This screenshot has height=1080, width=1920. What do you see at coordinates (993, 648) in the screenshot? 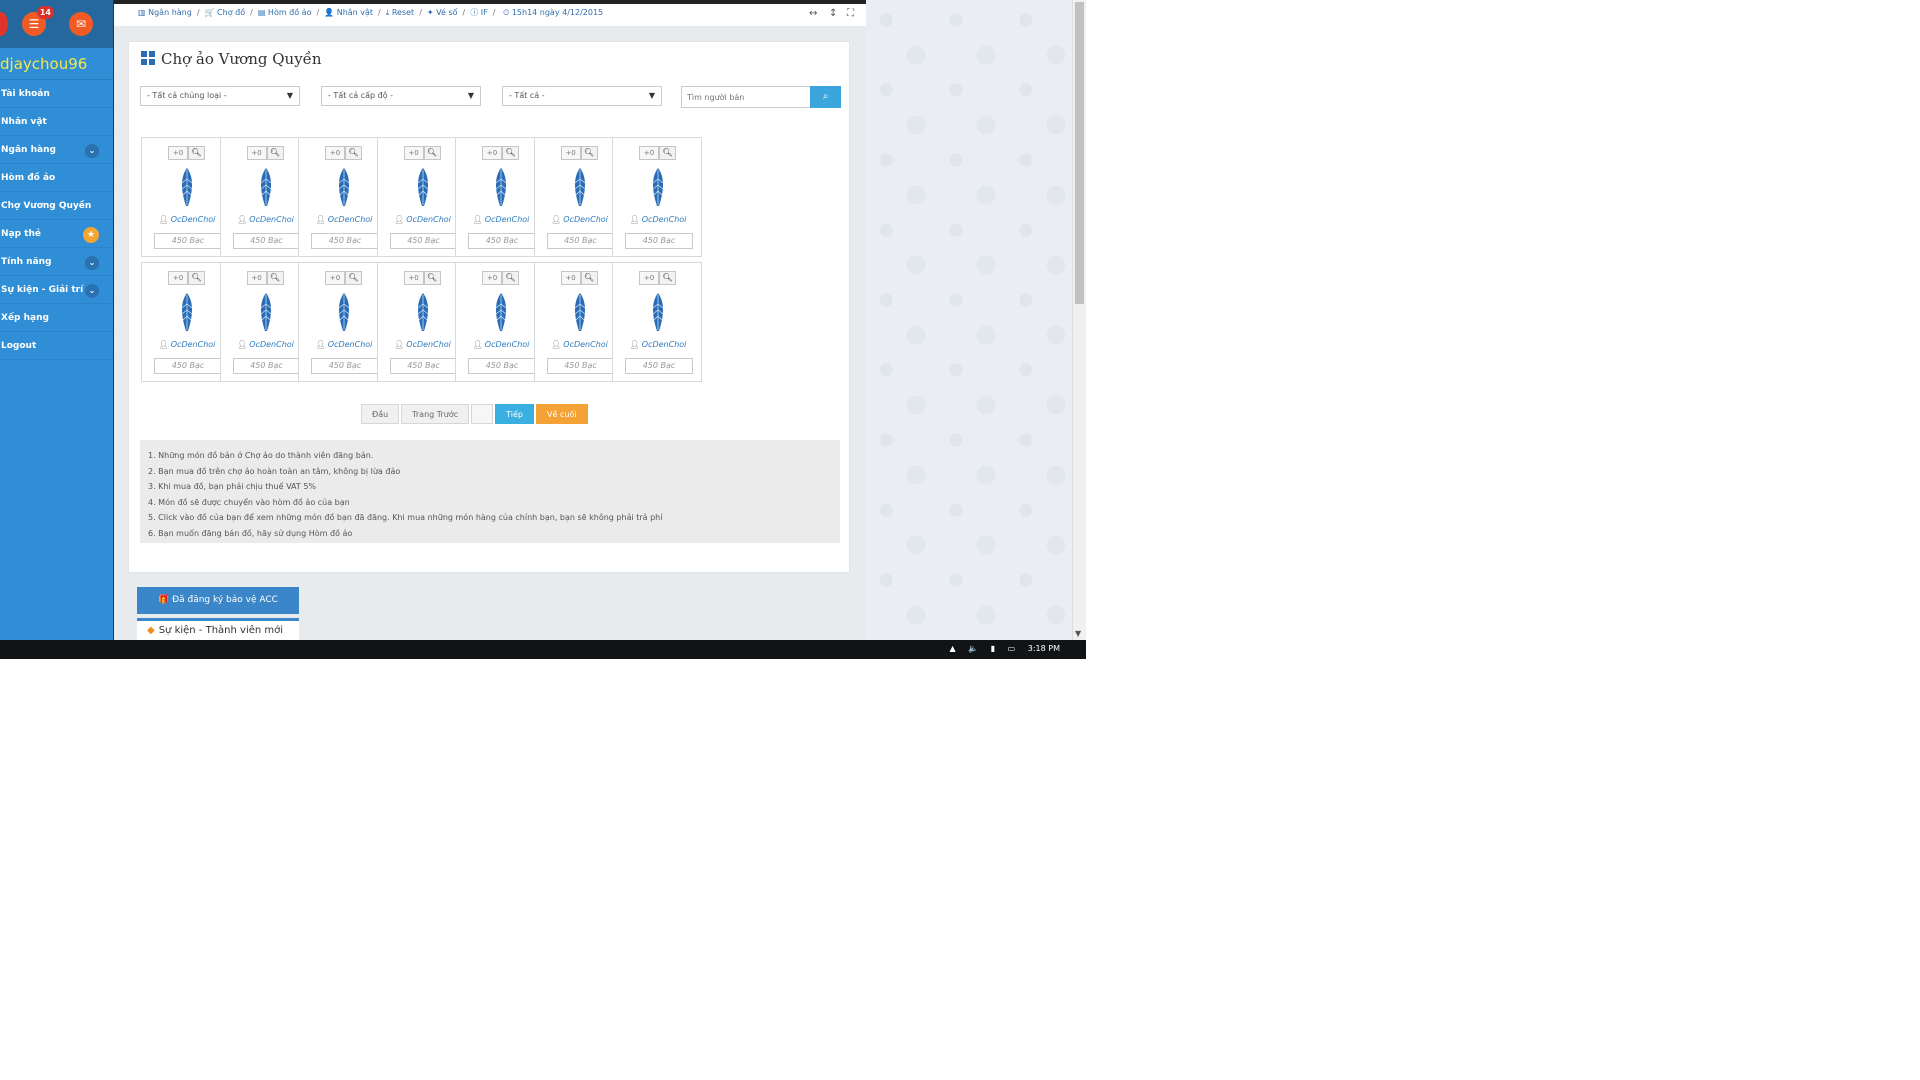
I see `network-icon: ▮` at bounding box center [993, 648].